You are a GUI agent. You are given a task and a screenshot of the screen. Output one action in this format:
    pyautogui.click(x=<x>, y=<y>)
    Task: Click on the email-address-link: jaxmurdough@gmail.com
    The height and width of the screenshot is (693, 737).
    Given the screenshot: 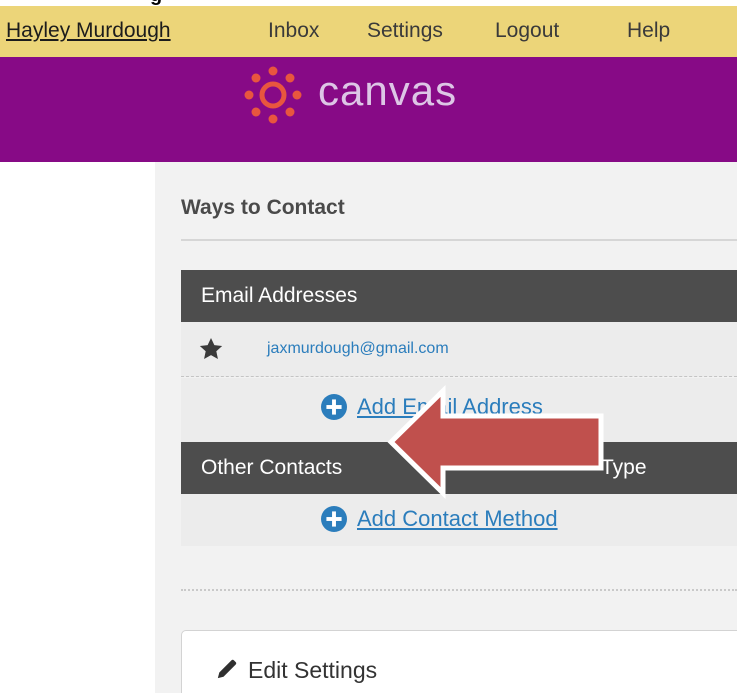 What is the action you would take?
    pyautogui.click(x=358, y=349)
    